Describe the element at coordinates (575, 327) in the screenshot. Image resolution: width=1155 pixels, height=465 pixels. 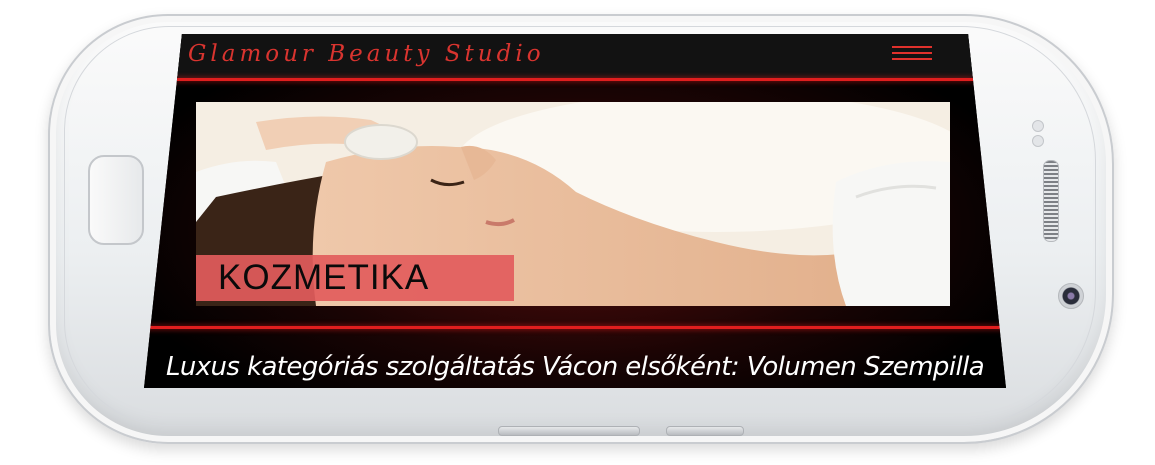
I see `content-divider` at that location.